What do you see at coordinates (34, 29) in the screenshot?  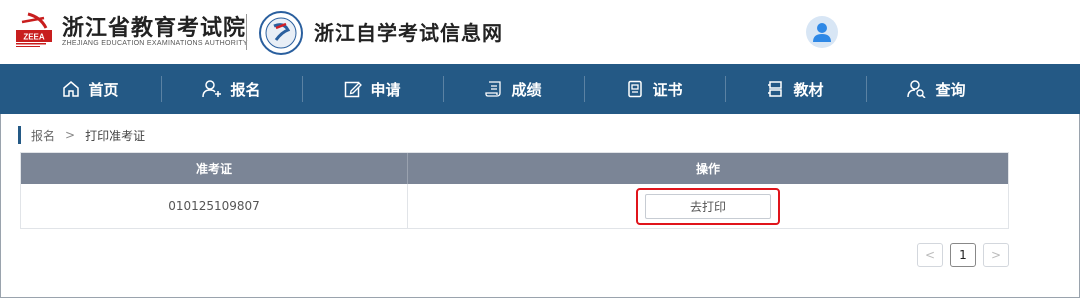 I see `zeea-logo-icon: ZEEA` at bounding box center [34, 29].